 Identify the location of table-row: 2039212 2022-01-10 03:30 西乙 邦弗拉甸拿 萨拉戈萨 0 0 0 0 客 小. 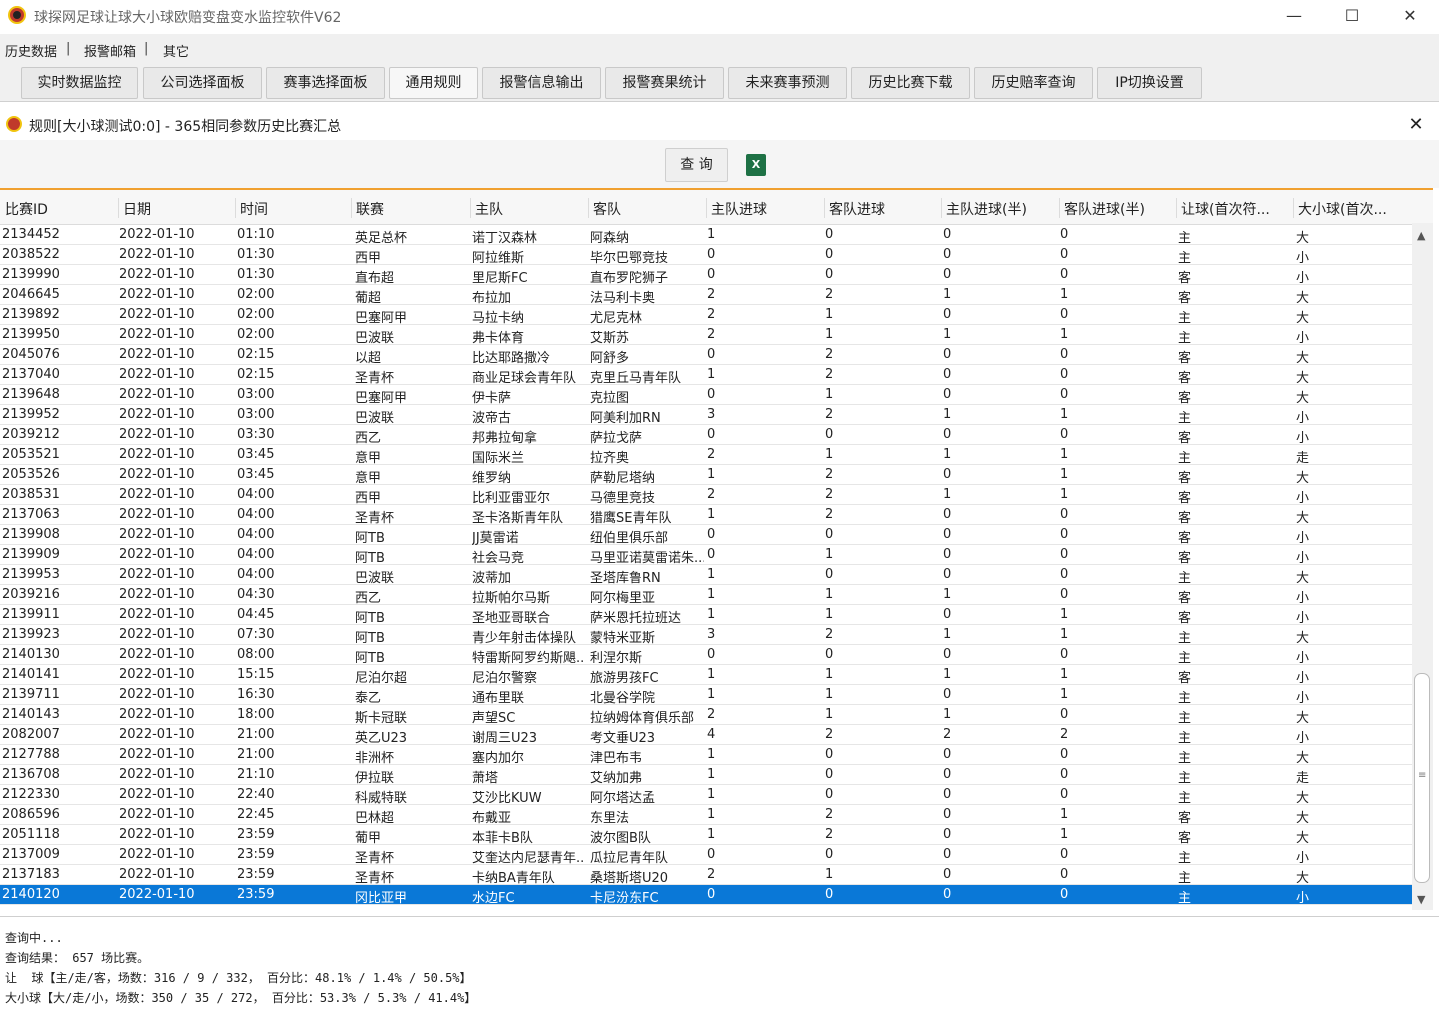
(706, 435).